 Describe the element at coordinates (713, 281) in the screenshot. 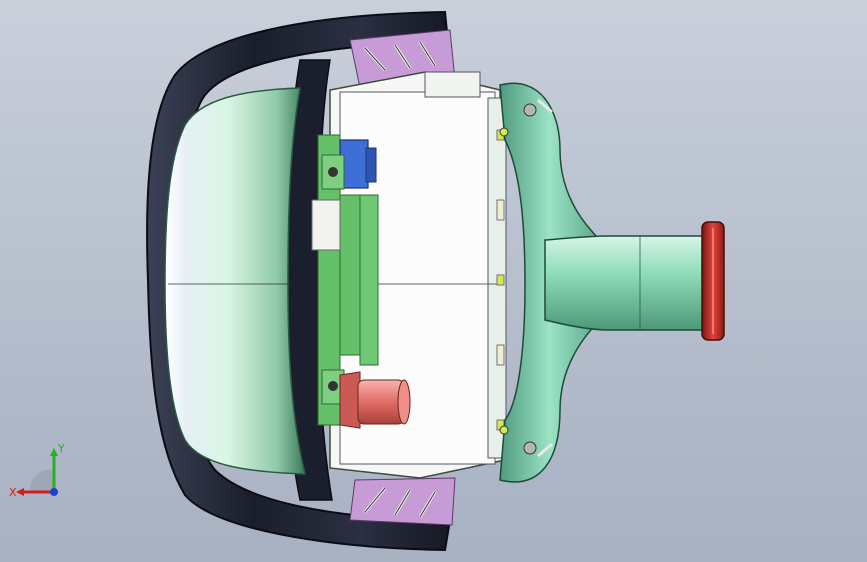

I see `red-flange` at that location.